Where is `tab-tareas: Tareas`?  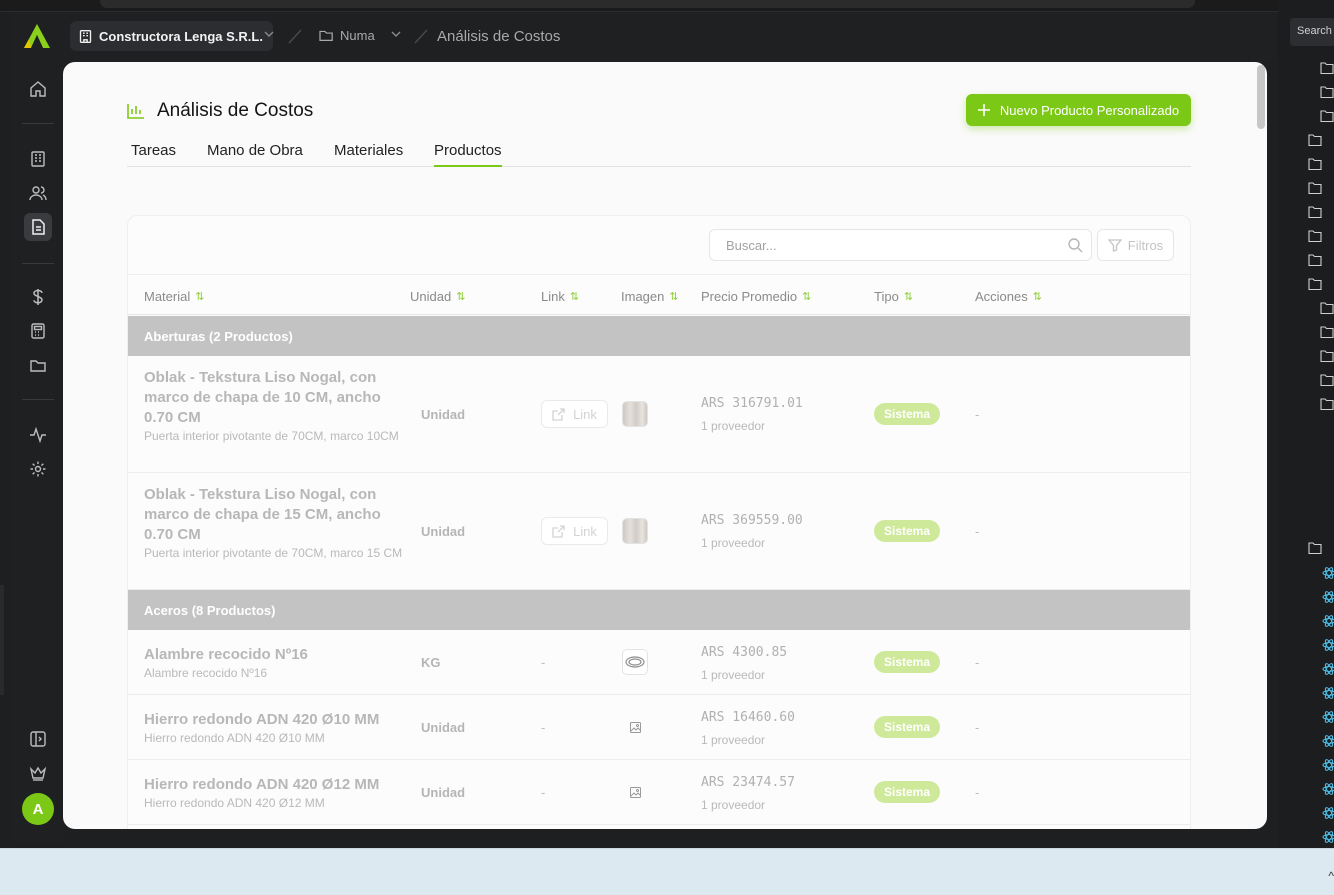 tab-tareas: Tareas is located at coordinates (153, 154).